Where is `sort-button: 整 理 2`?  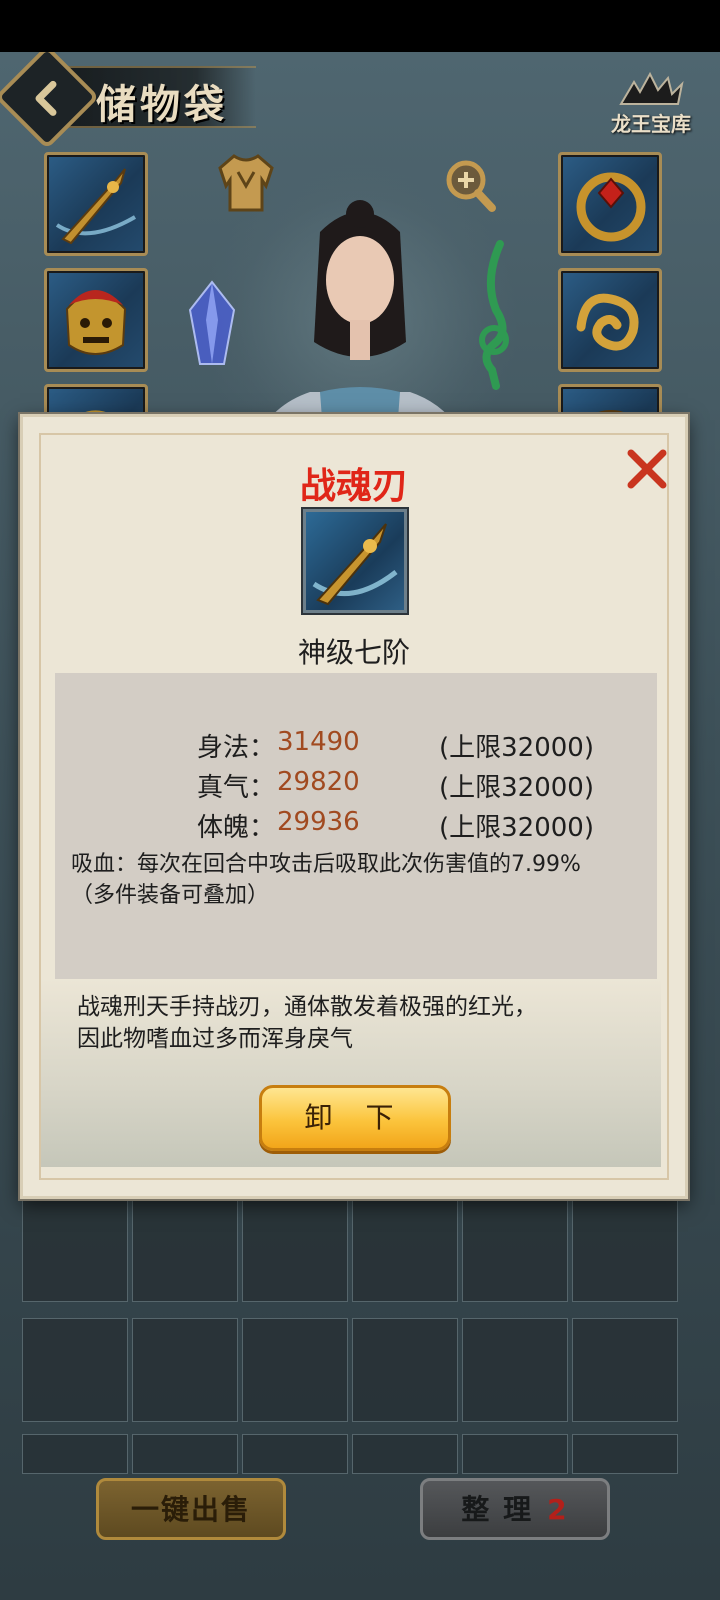 sort-button: 整 理 2 is located at coordinates (515, 1509).